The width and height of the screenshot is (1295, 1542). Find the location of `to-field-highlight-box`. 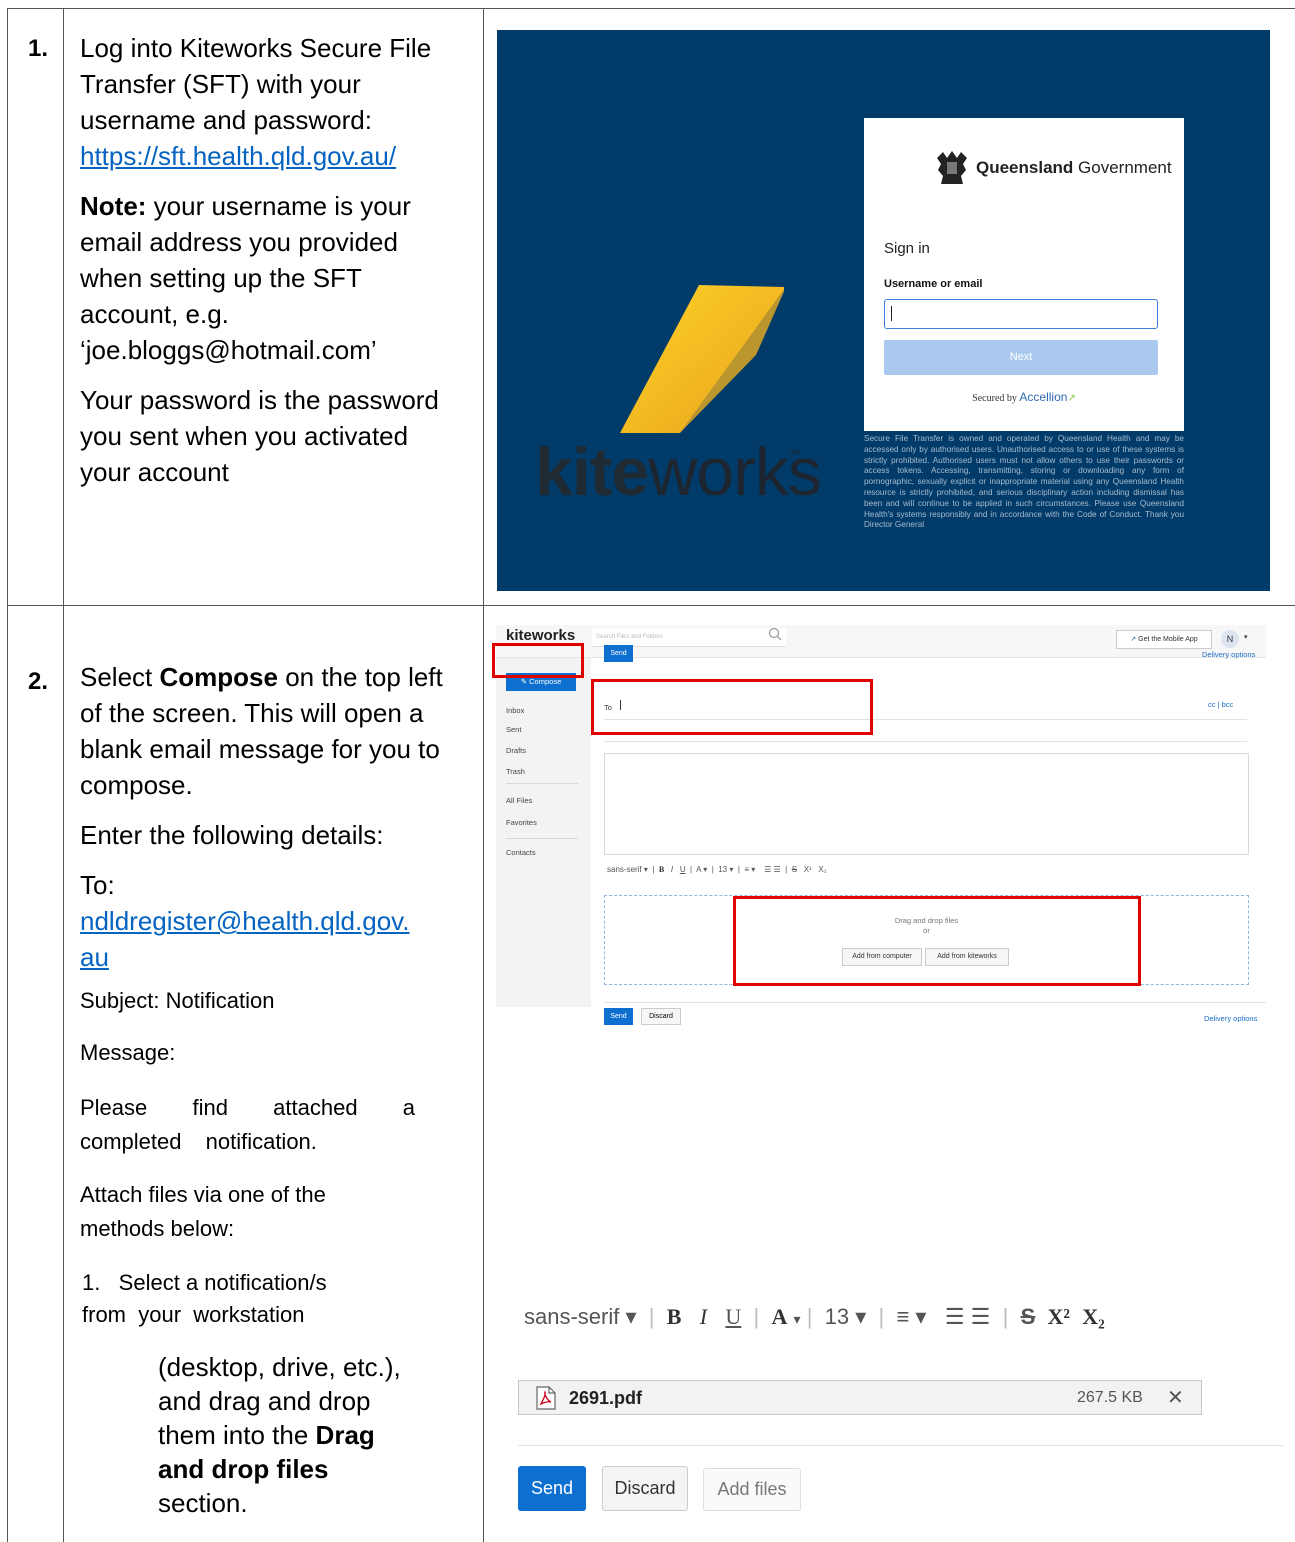

to-field-highlight-box is located at coordinates (732, 707).